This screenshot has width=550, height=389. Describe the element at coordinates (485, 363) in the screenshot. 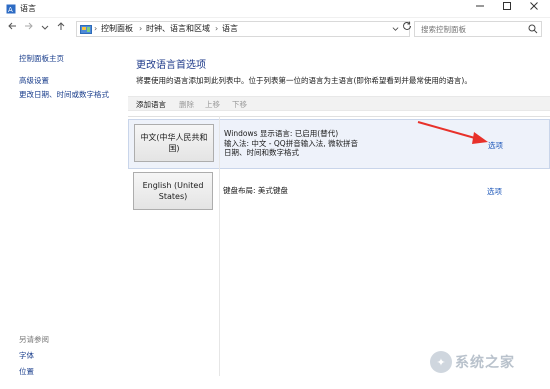

I see `watermark-text: 系统之家` at that location.